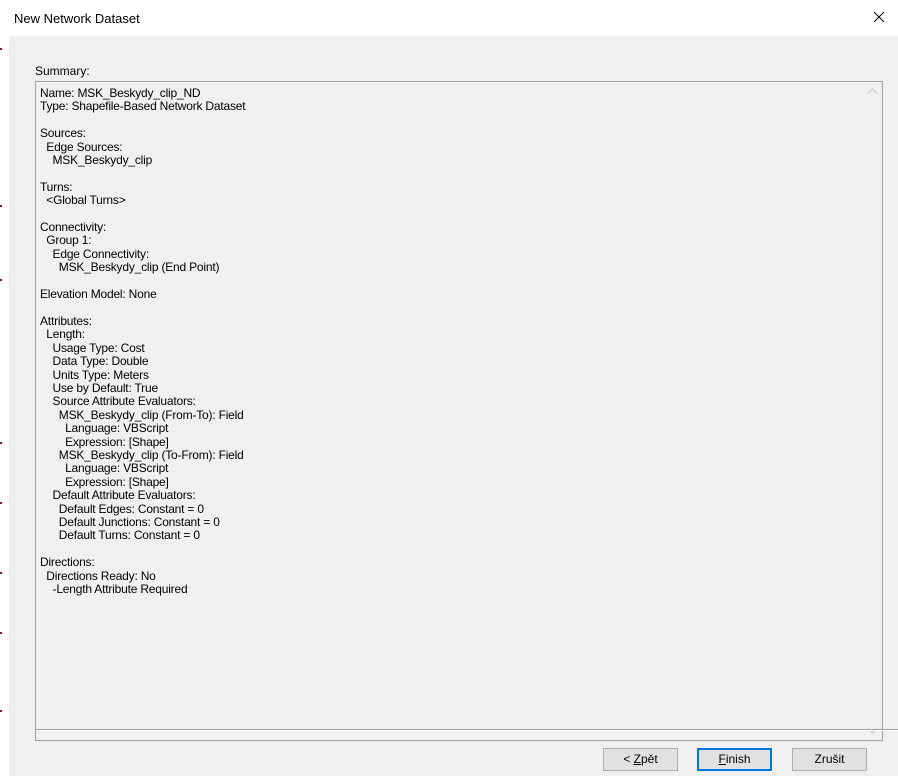 The image size is (898, 776). What do you see at coordinates (722, 759) in the screenshot?
I see `finish-button-mnemonic: F` at bounding box center [722, 759].